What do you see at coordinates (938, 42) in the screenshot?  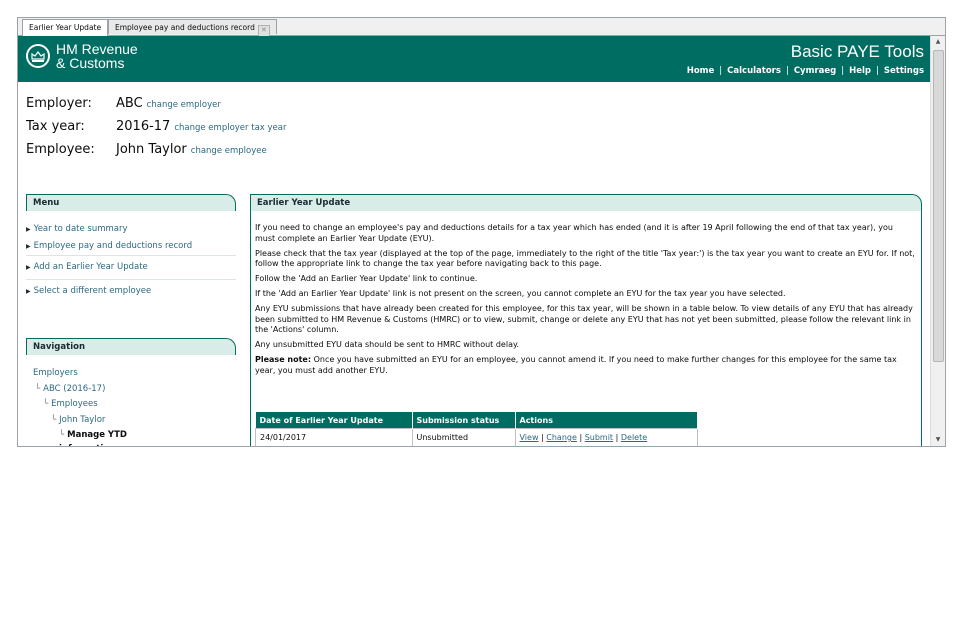 I see `scroll-up-icon: ▲` at bounding box center [938, 42].